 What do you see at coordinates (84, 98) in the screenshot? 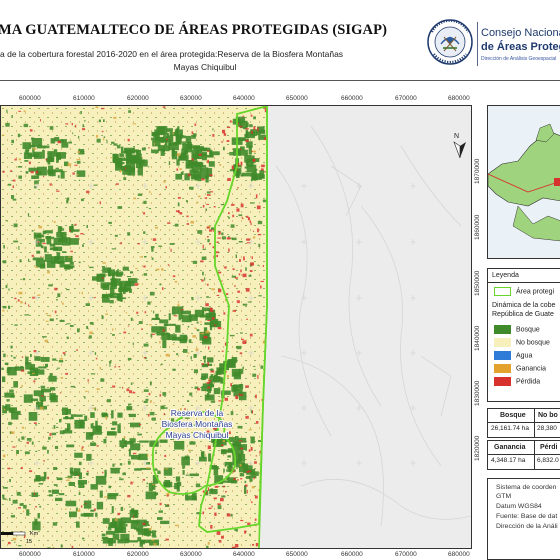
I see `x-tick-label-top: 610000` at bounding box center [84, 98].